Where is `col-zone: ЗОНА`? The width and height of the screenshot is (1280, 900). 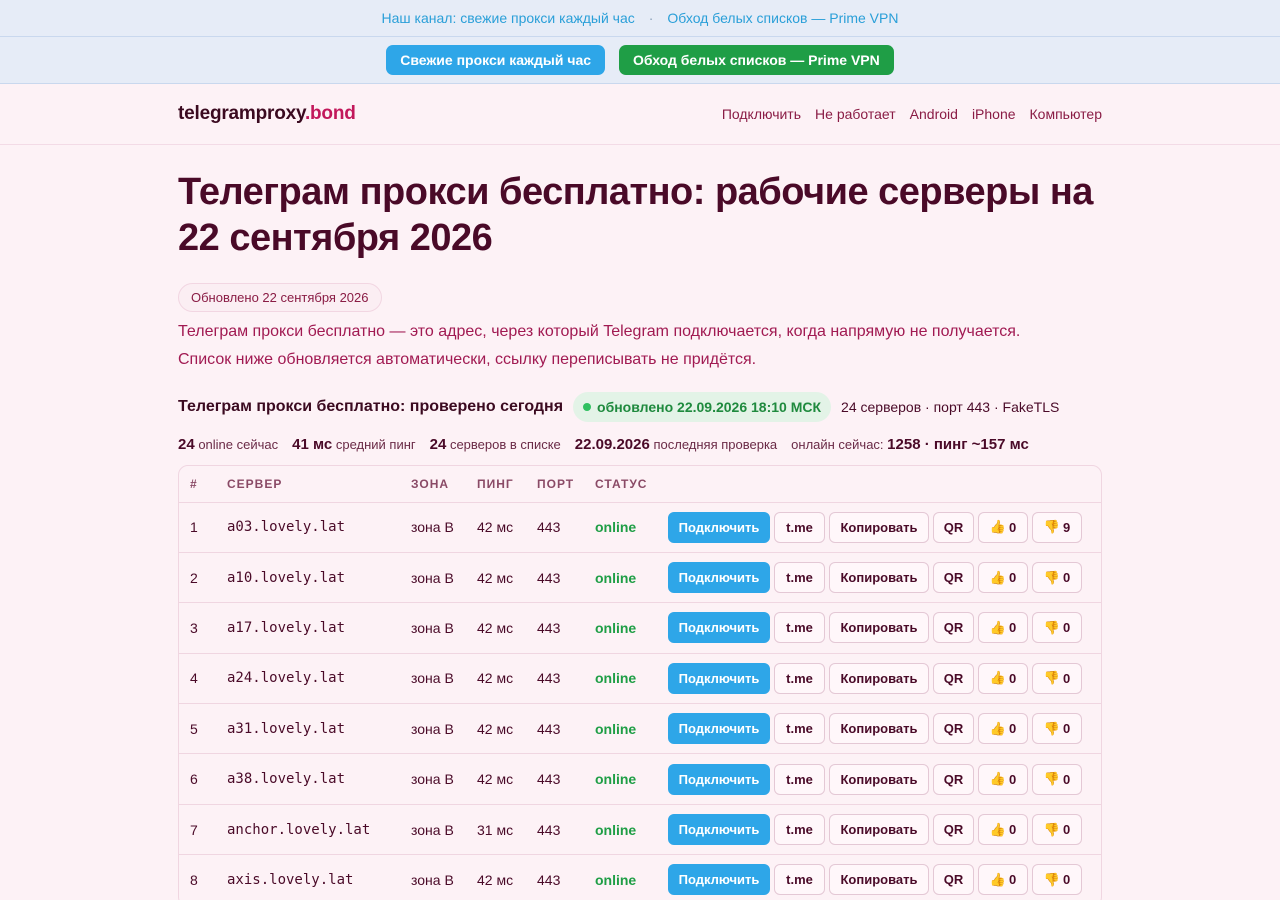
col-zone: ЗОНА is located at coordinates (433, 484).